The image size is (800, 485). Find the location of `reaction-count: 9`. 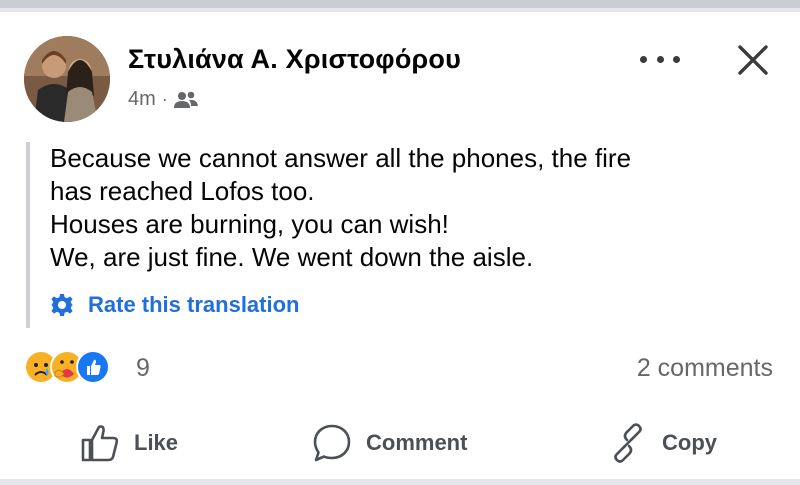

reaction-count: 9 is located at coordinates (143, 368).